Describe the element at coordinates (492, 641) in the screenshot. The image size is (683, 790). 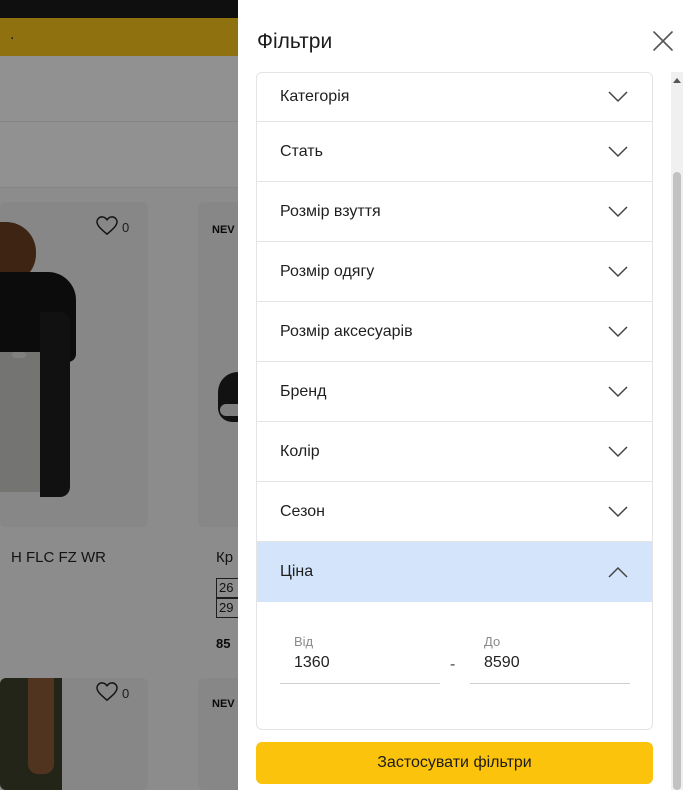
I see `price-to-label: До` at that location.